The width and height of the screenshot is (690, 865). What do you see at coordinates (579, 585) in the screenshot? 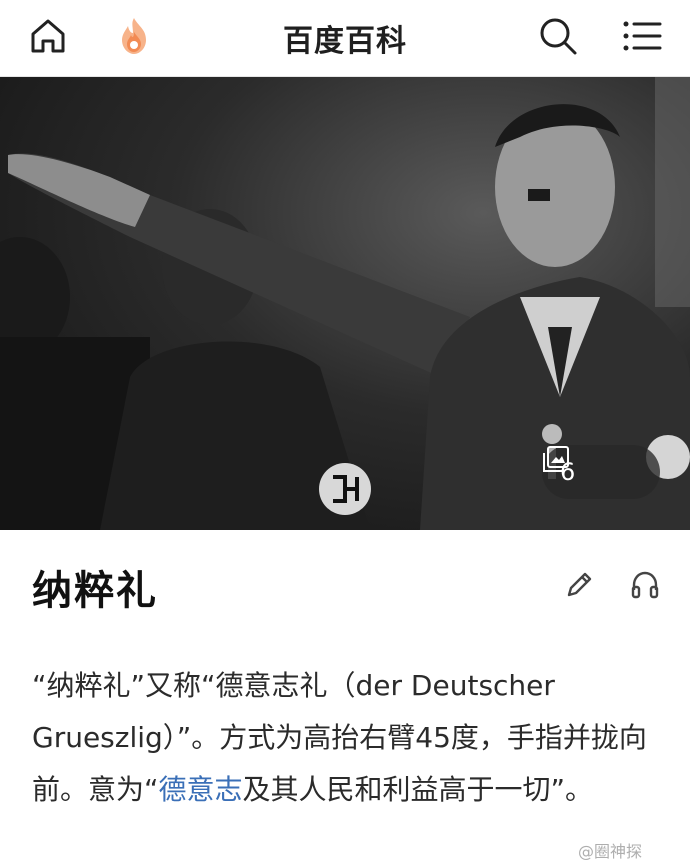
I see `pencil-icon` at bounding box center [579, 585].